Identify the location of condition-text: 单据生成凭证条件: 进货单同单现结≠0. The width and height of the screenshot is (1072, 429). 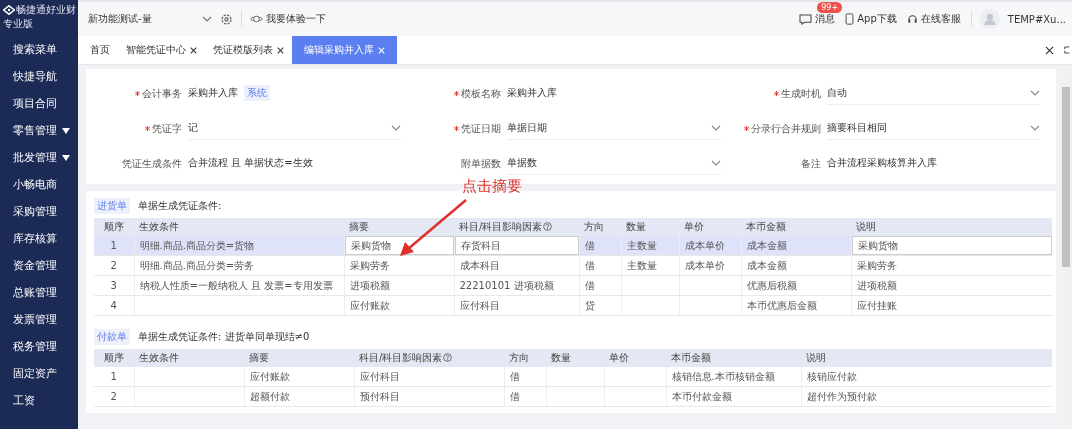
(224, 337).